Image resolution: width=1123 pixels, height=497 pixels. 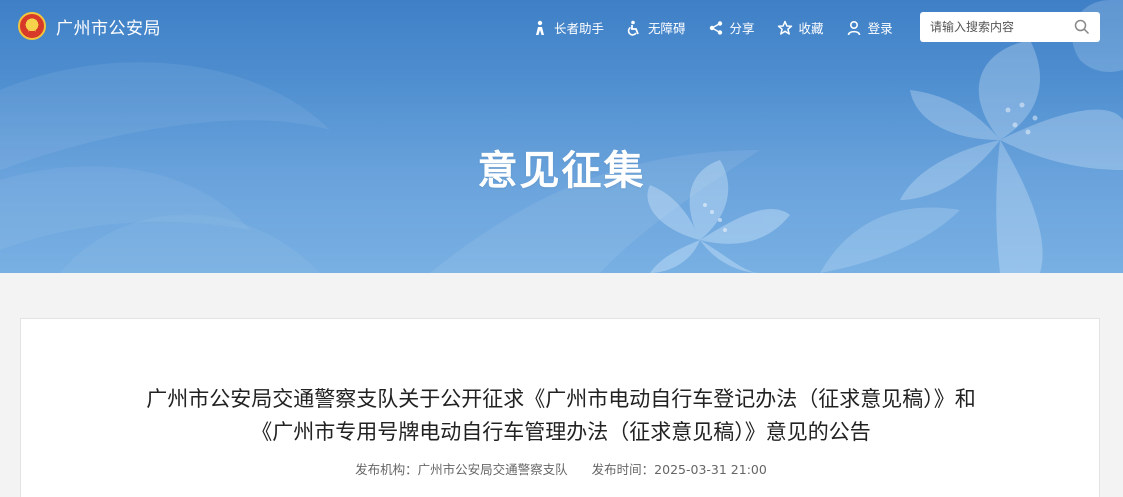 What do you see at coordinates (32, 26) in the screenshot?
I see `police-emblem-icon` at bounding box center [32, 26].